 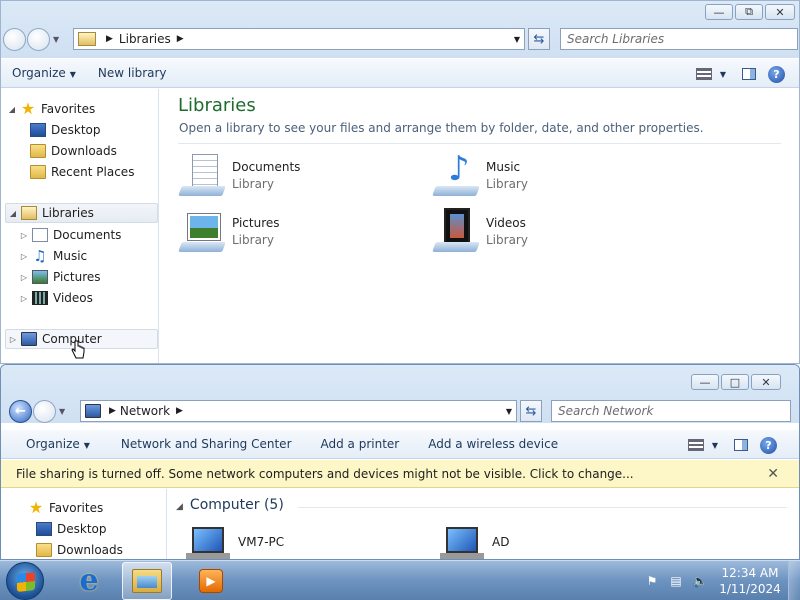 What do you see at coordinates (38, 172) in the screenshot?
I see `recent-places-icon` at bounding box center [38, 172].